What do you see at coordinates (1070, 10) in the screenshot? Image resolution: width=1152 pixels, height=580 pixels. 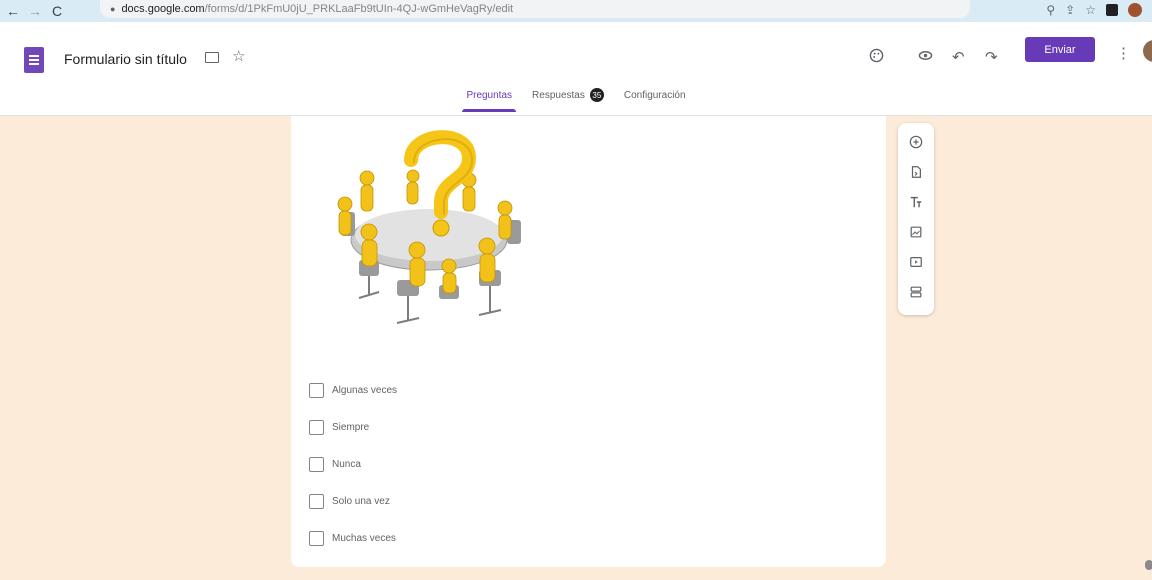 I see `share-icon: ⇪` at bounding box center [1070, 10].